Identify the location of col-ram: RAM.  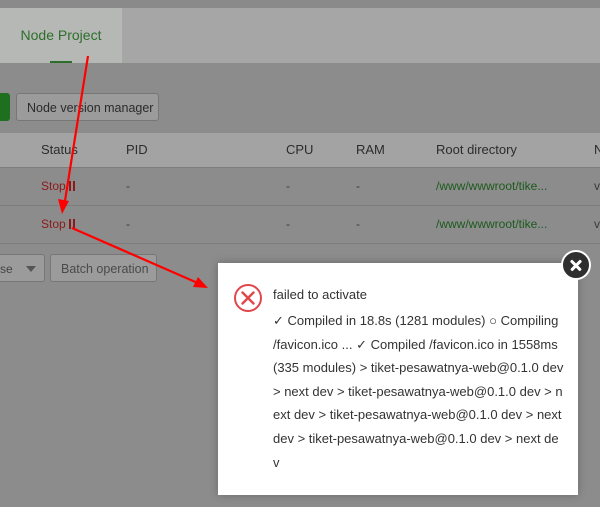
(370, 149).